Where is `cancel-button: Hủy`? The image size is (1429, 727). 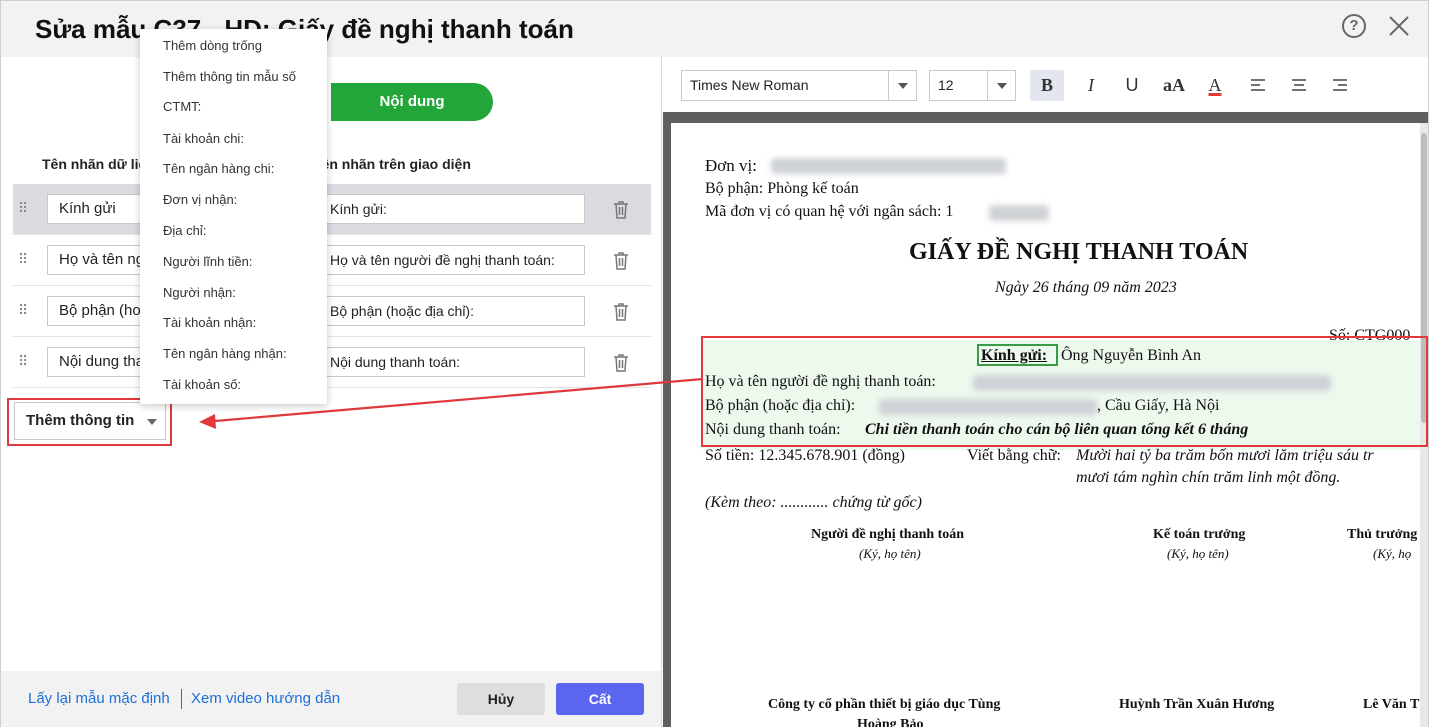 cancel-button: Hủy is located at coordinates (501, 699).